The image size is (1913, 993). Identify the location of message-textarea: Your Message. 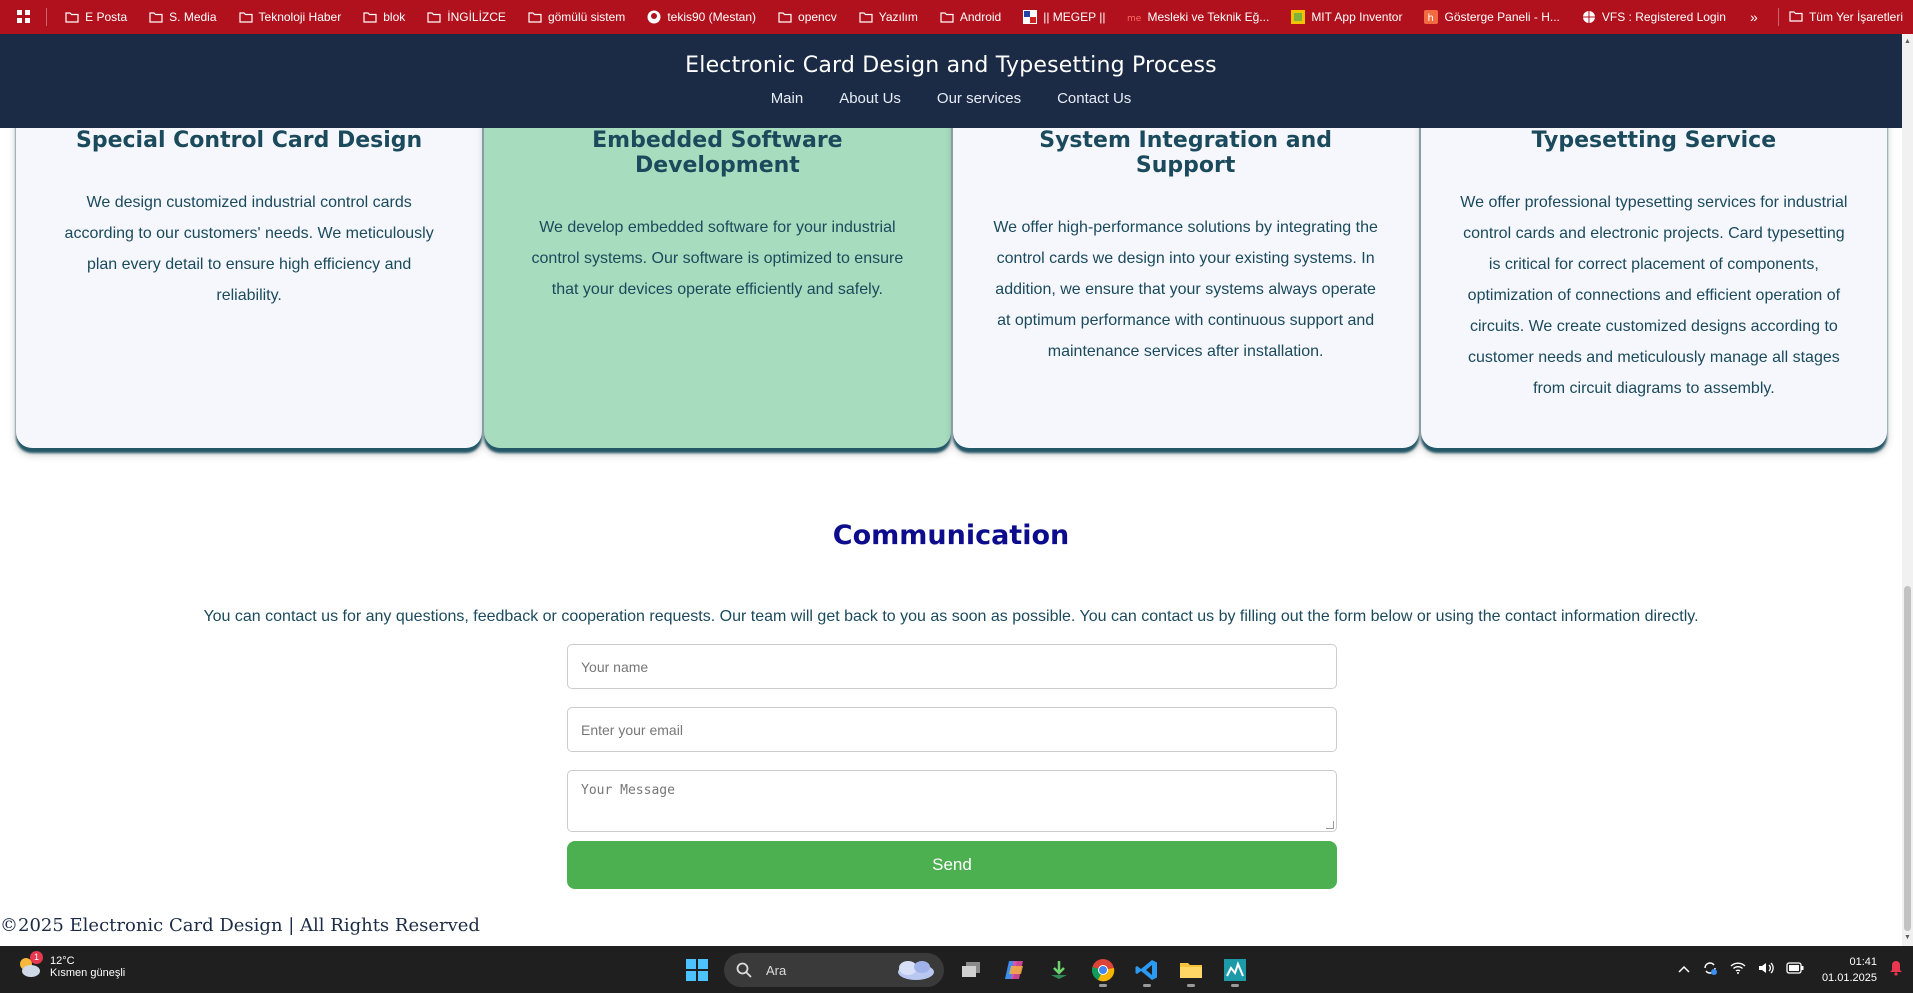
(952, 801).